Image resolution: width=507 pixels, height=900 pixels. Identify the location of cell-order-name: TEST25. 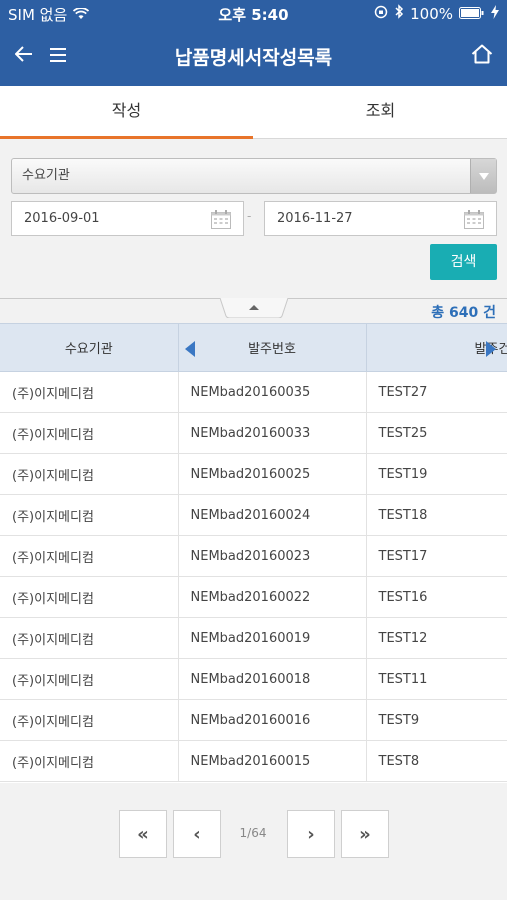
(436, 433).